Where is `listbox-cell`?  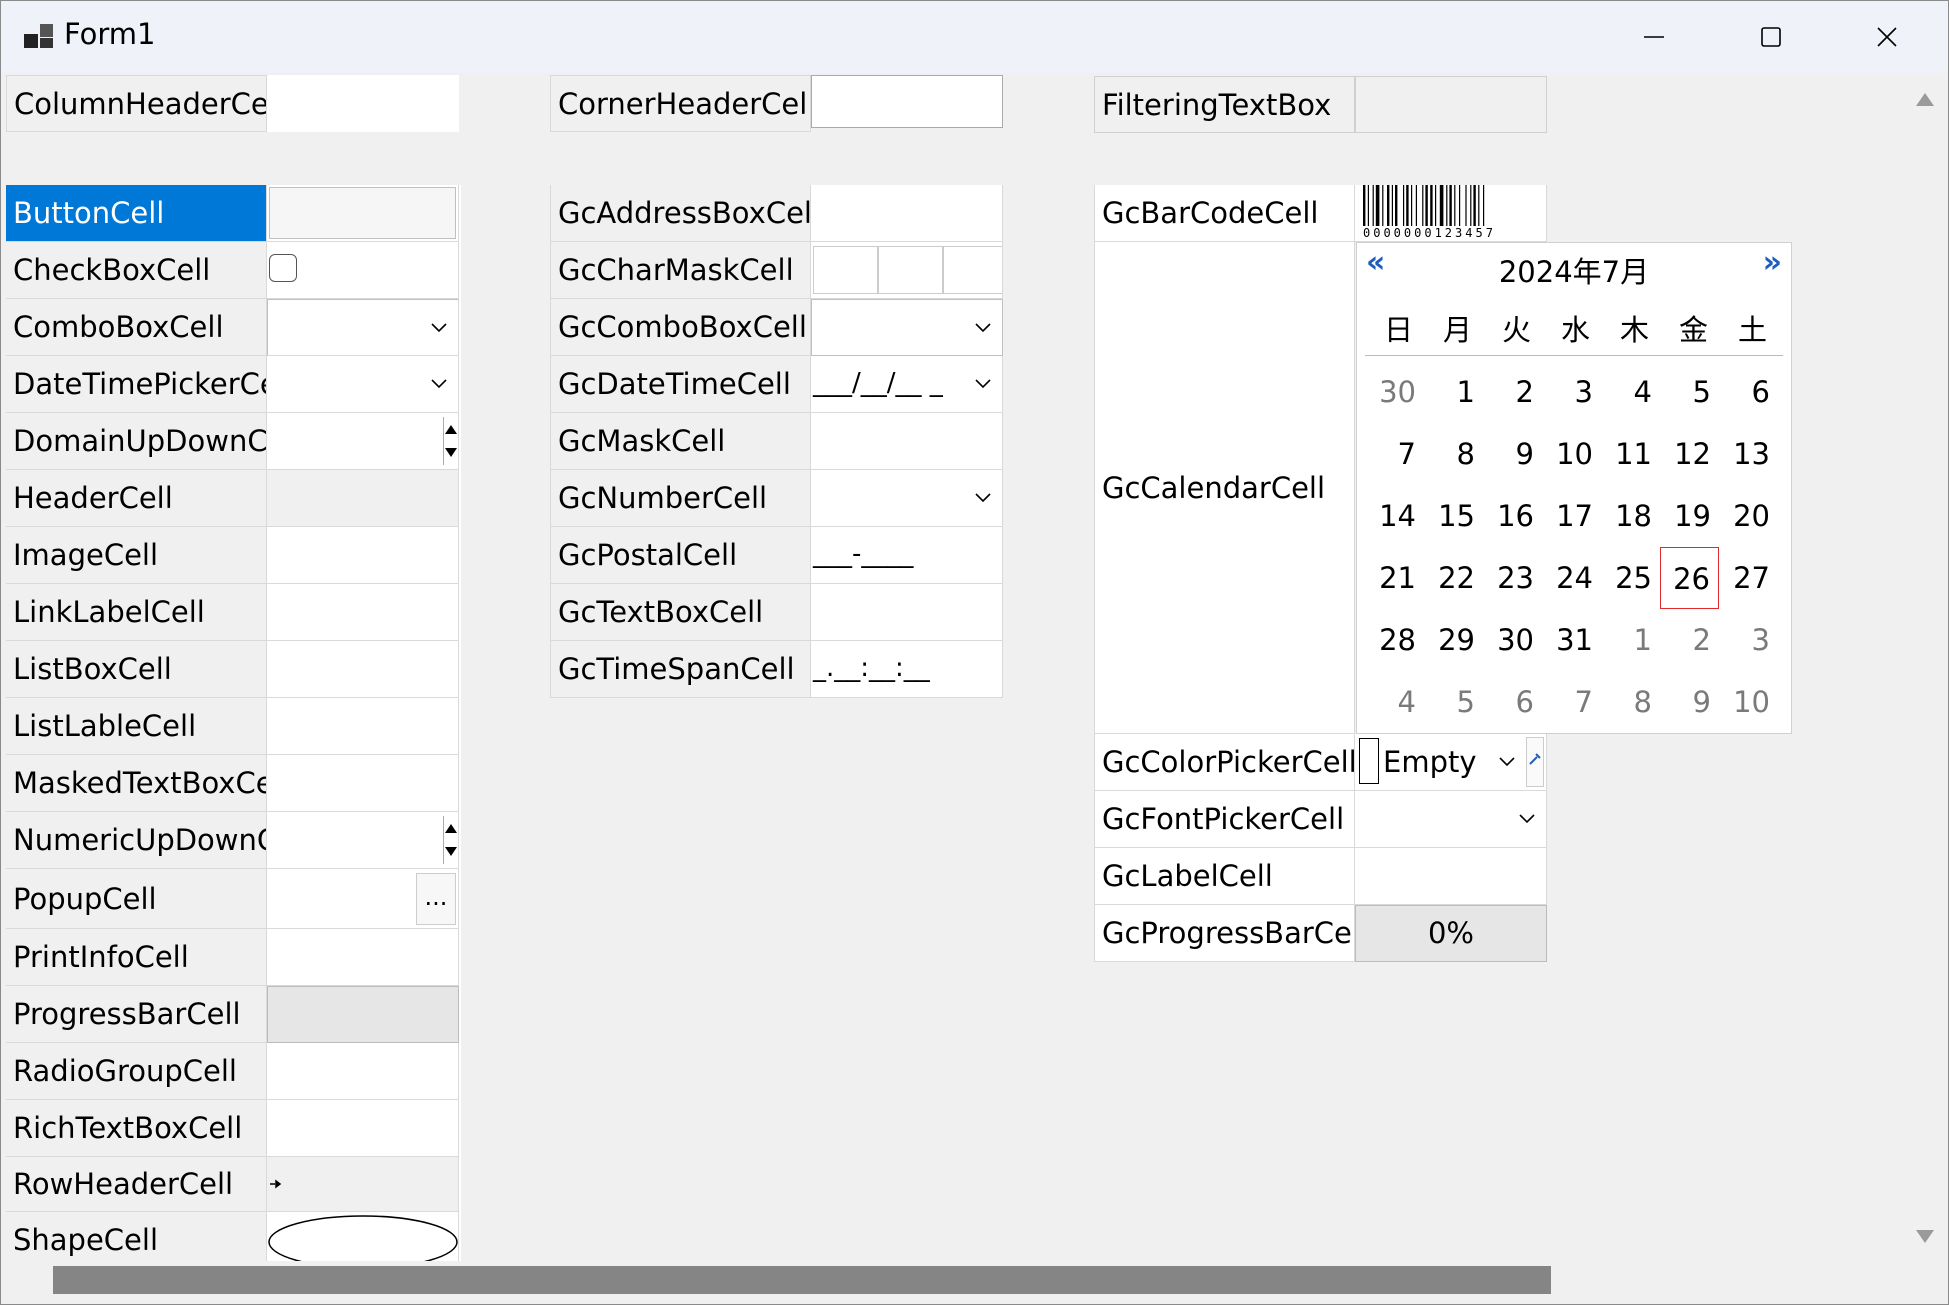 listbox-cell is located at coordinates (363, 669).